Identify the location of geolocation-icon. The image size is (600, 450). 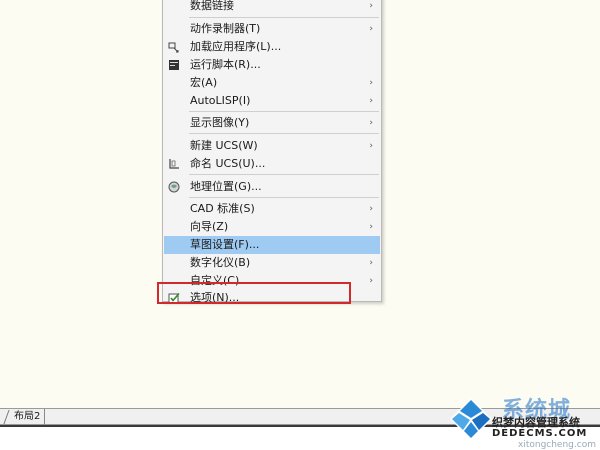
(174, 187).